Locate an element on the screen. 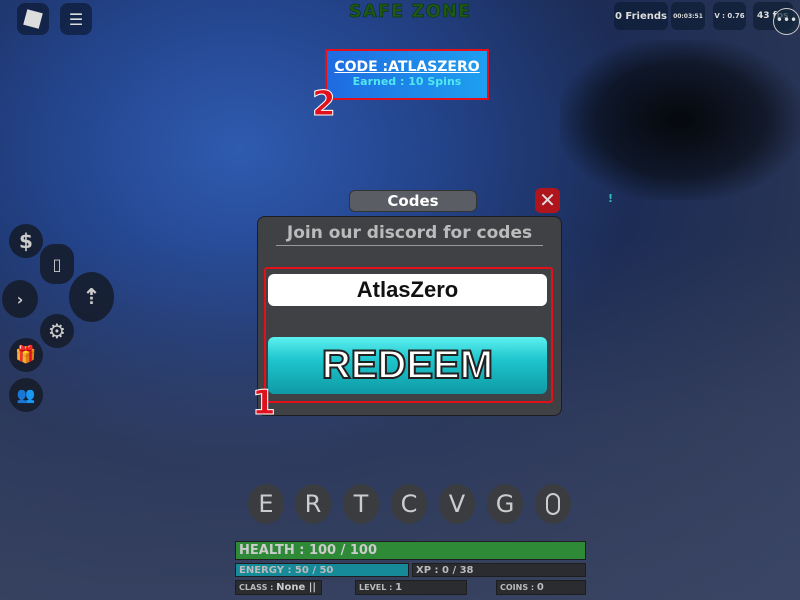 Image resolution: width=800 pixels, height=600 pixels. ellipsis-icon: ••• is located at coordinates (786, 20).